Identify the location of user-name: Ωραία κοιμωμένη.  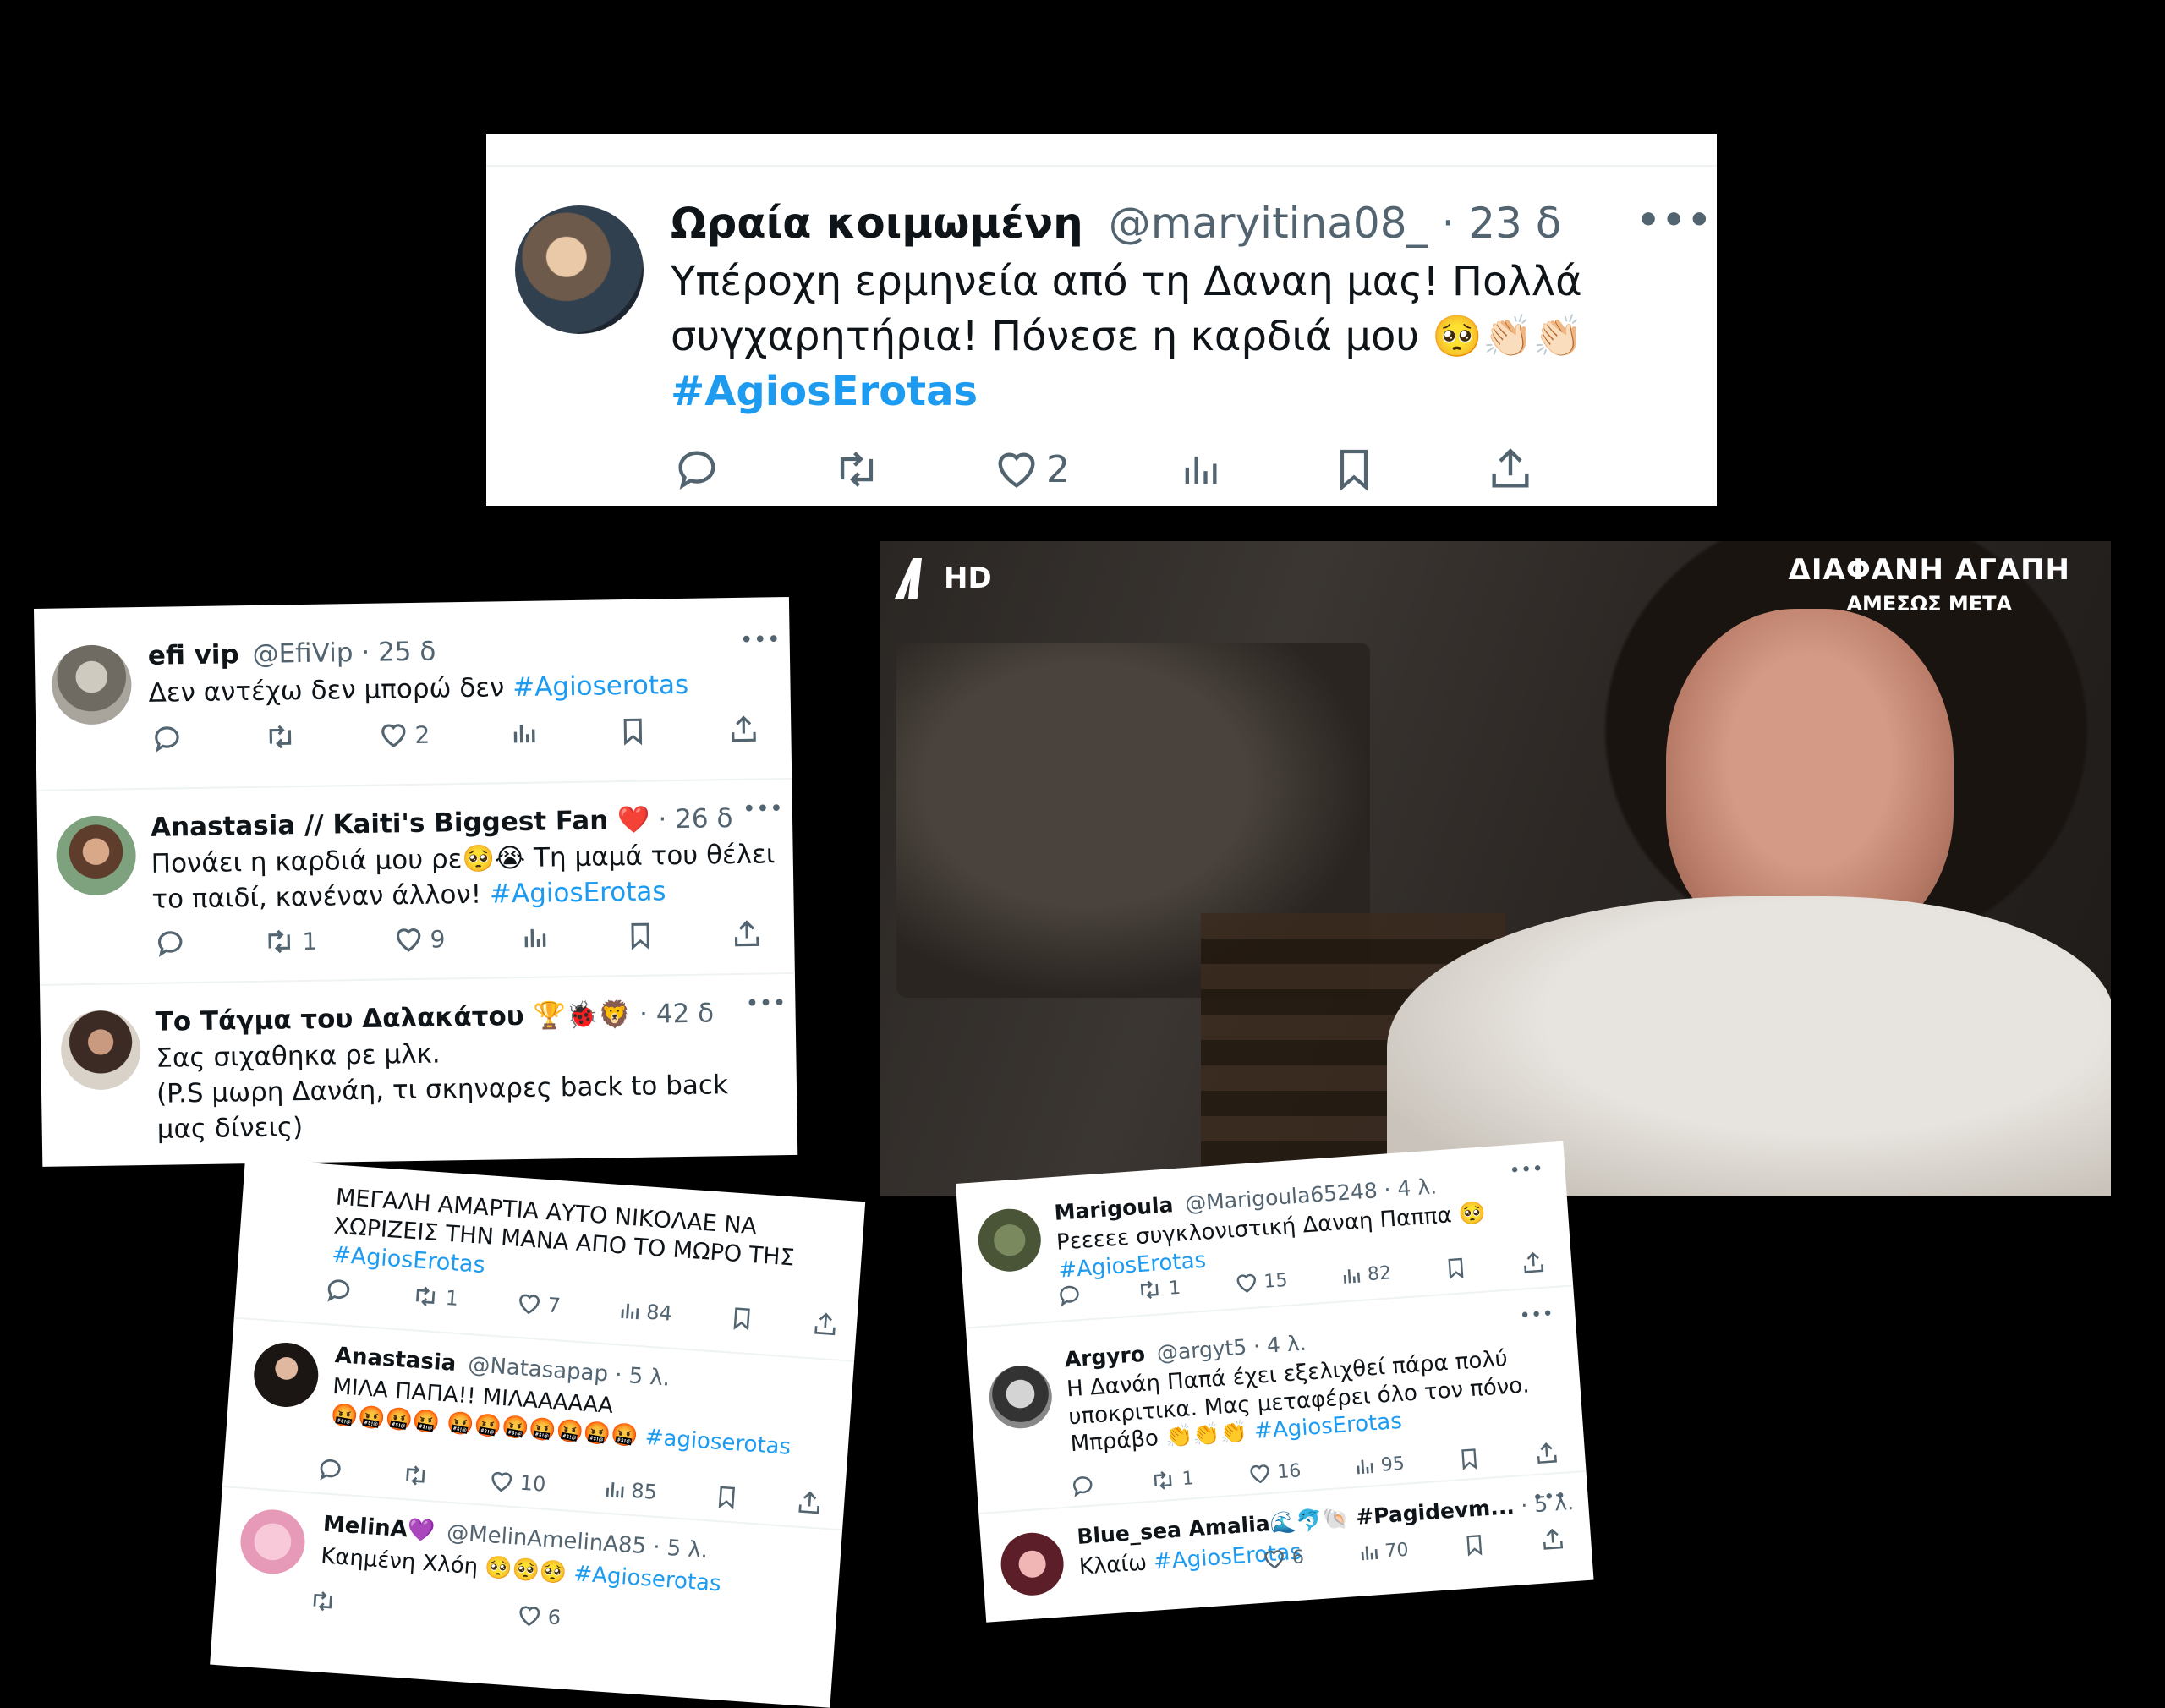
(877, 223).